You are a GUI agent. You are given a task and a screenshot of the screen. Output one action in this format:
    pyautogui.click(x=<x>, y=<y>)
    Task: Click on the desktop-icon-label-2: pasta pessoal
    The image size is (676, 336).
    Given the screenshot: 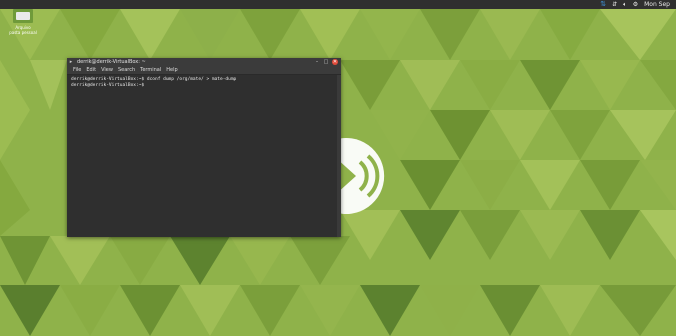 What is the action you would take?
    pyautogui.click(x=23, y=32)
    